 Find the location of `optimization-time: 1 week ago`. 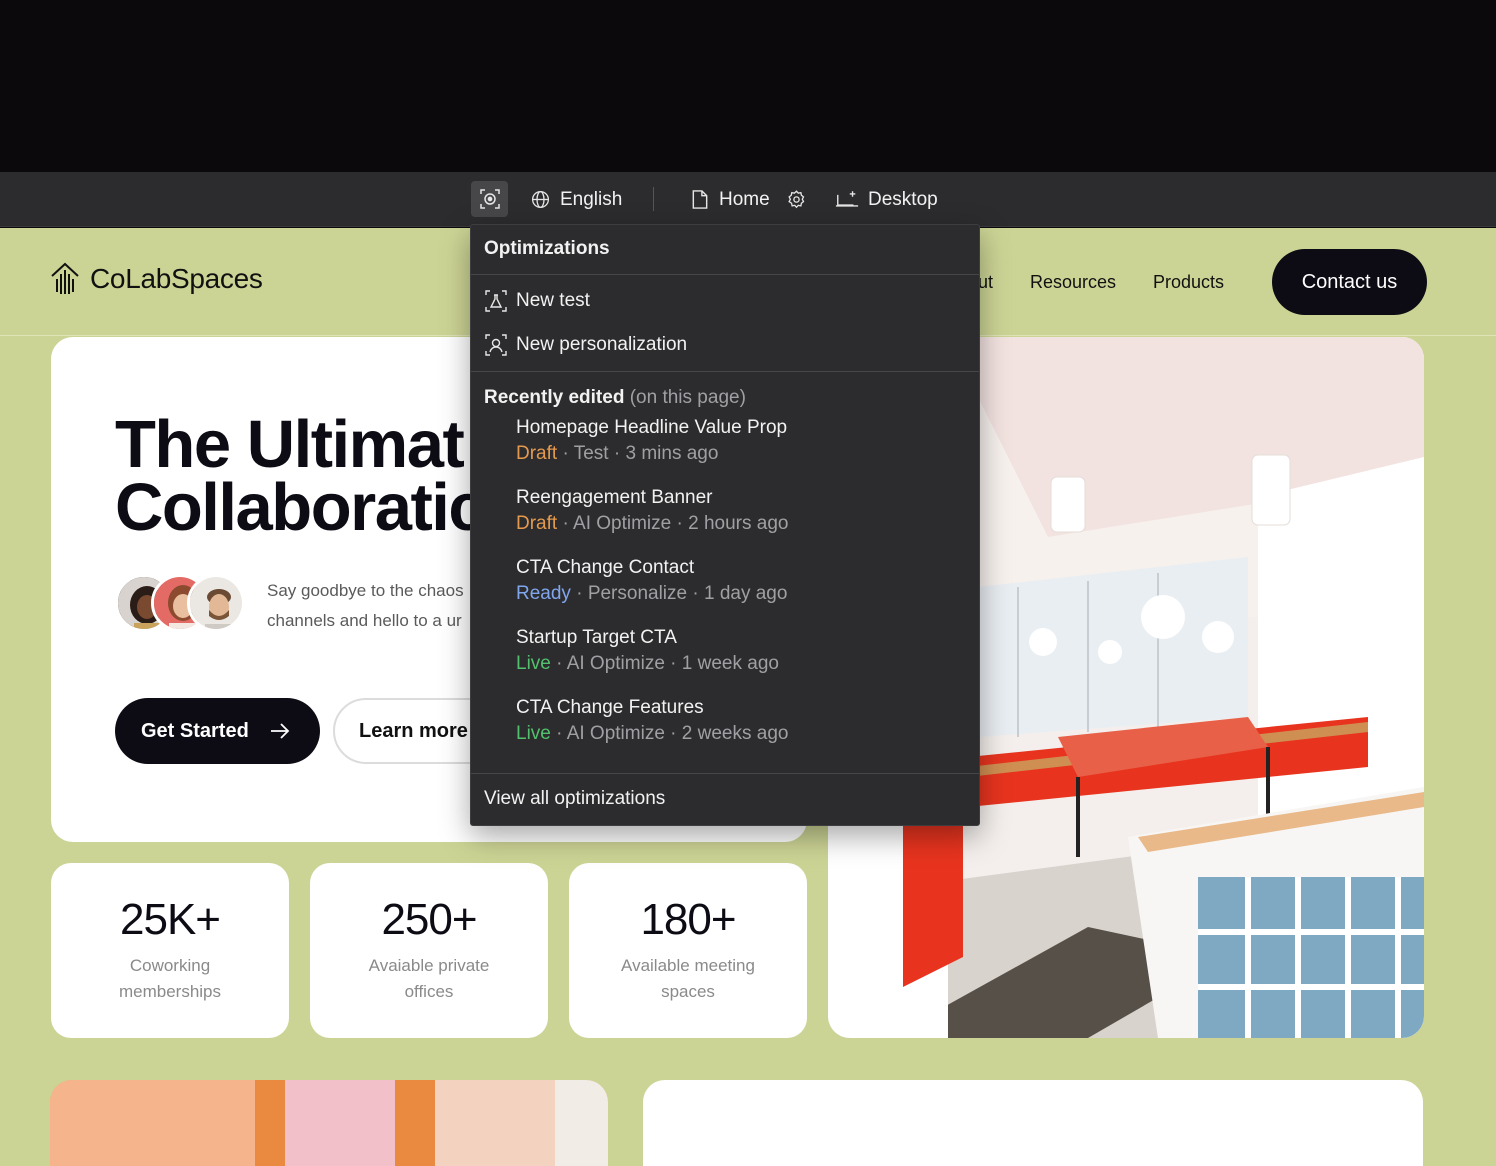

optimization-time: 1 week ago is located at coordinates (730, 663).